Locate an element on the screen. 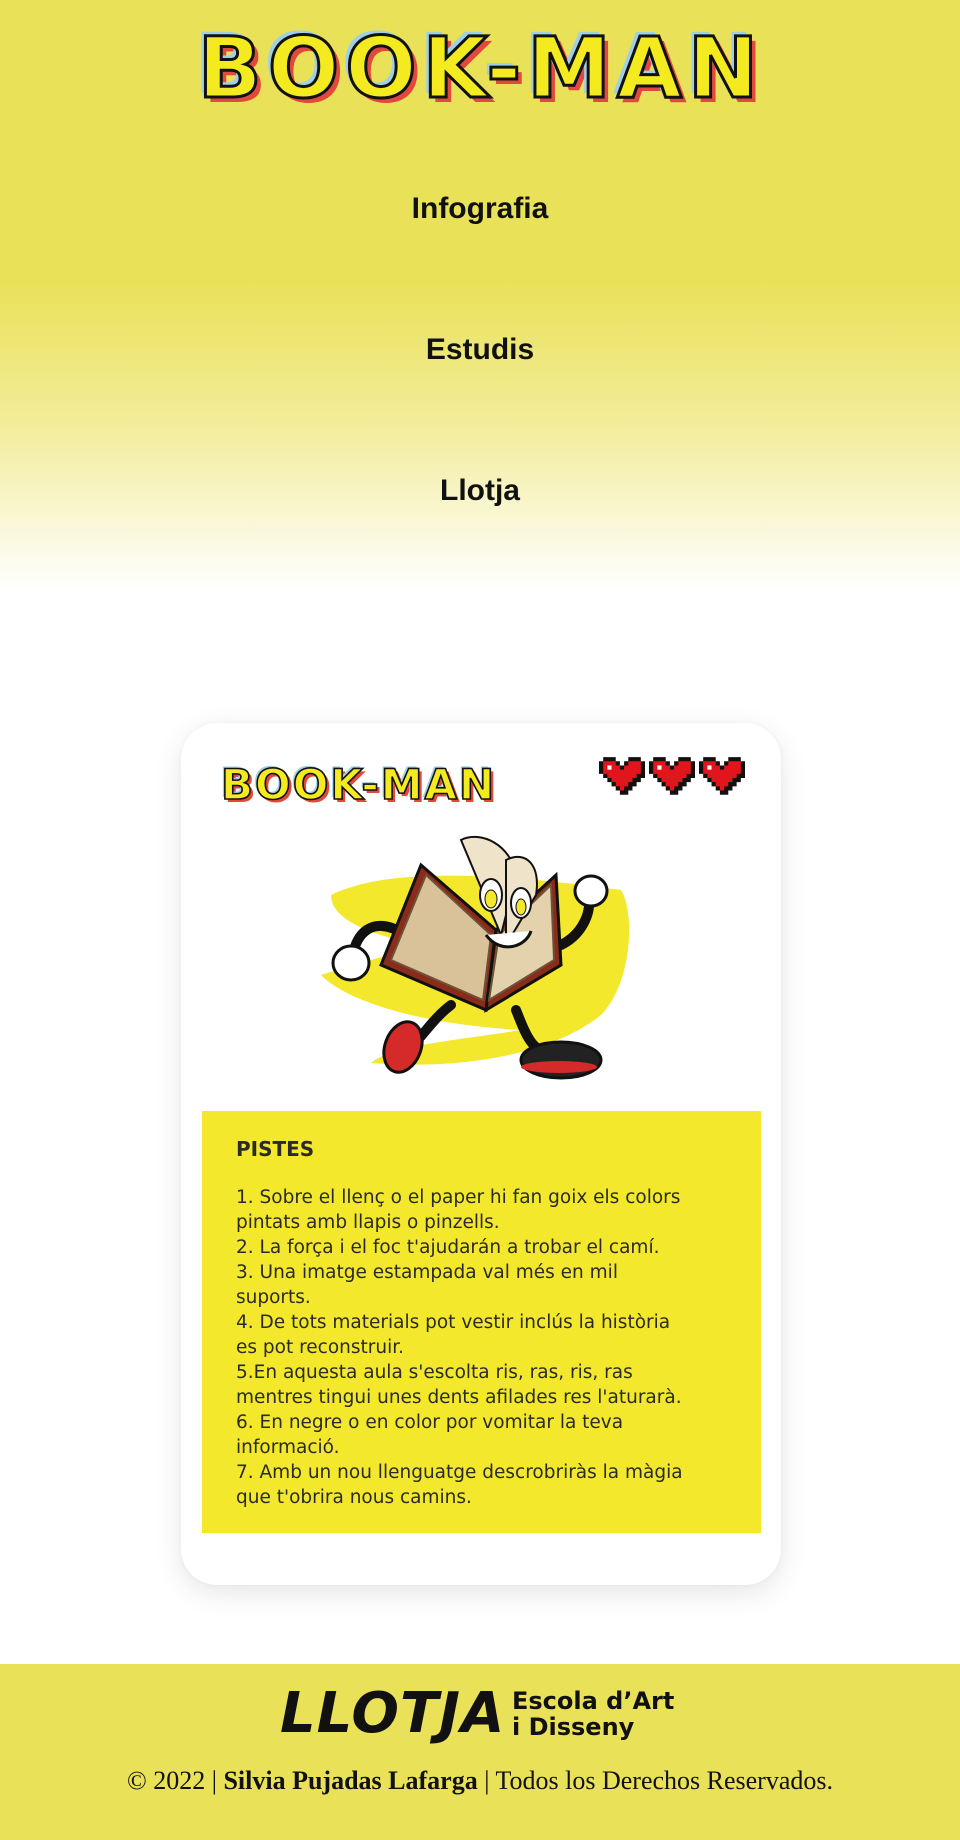  pistes-line: es pot reconstruir. is located at coordinates (320, 1347).